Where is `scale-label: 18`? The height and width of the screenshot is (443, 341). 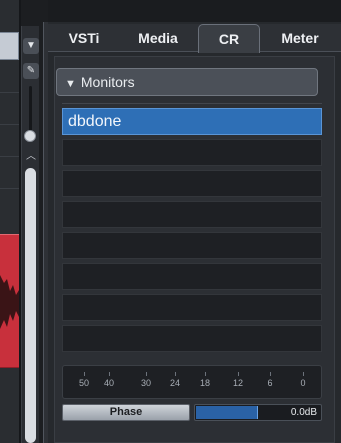
scale-label: 18 is located at coordinates (204, 383).